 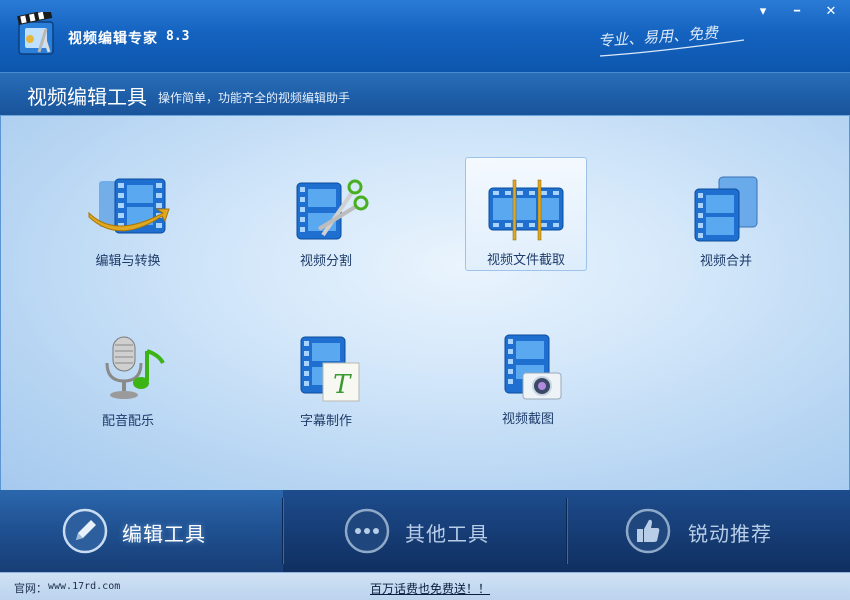 I want to click on tool-label: 字幕制作, so click(x=325, y=421).